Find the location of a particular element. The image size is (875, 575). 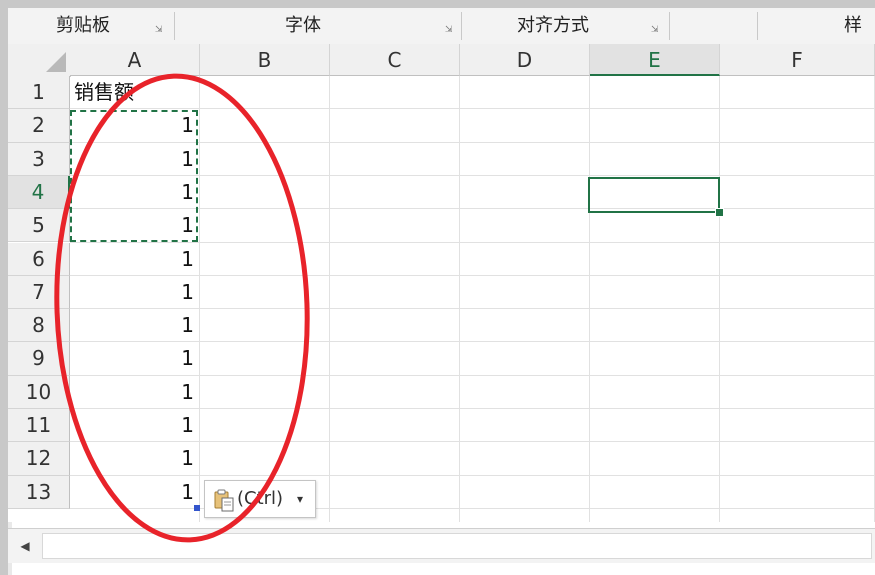

row-header-7: 7 is located at coordinates (39, 292).